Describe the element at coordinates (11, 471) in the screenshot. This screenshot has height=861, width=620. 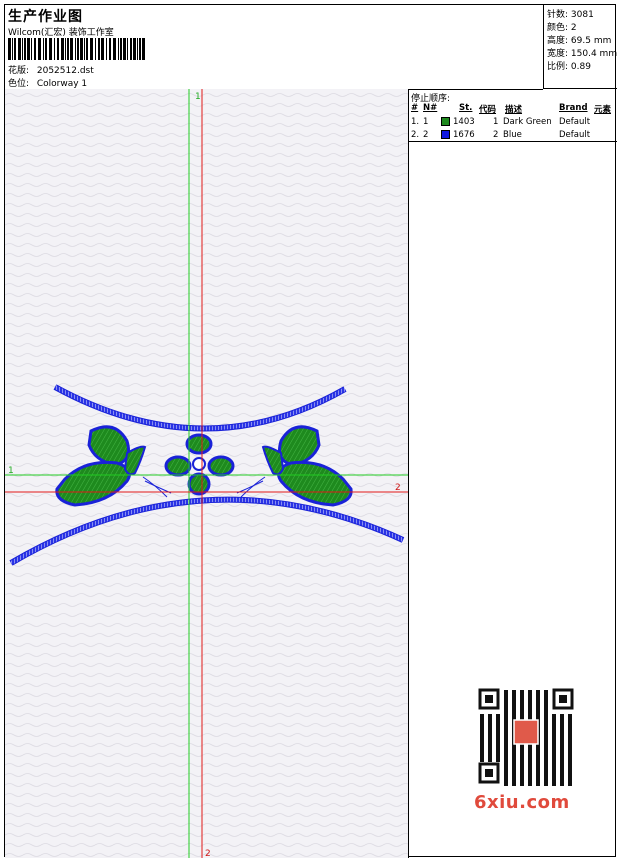
I see `axis-label-left: 1` at that location.